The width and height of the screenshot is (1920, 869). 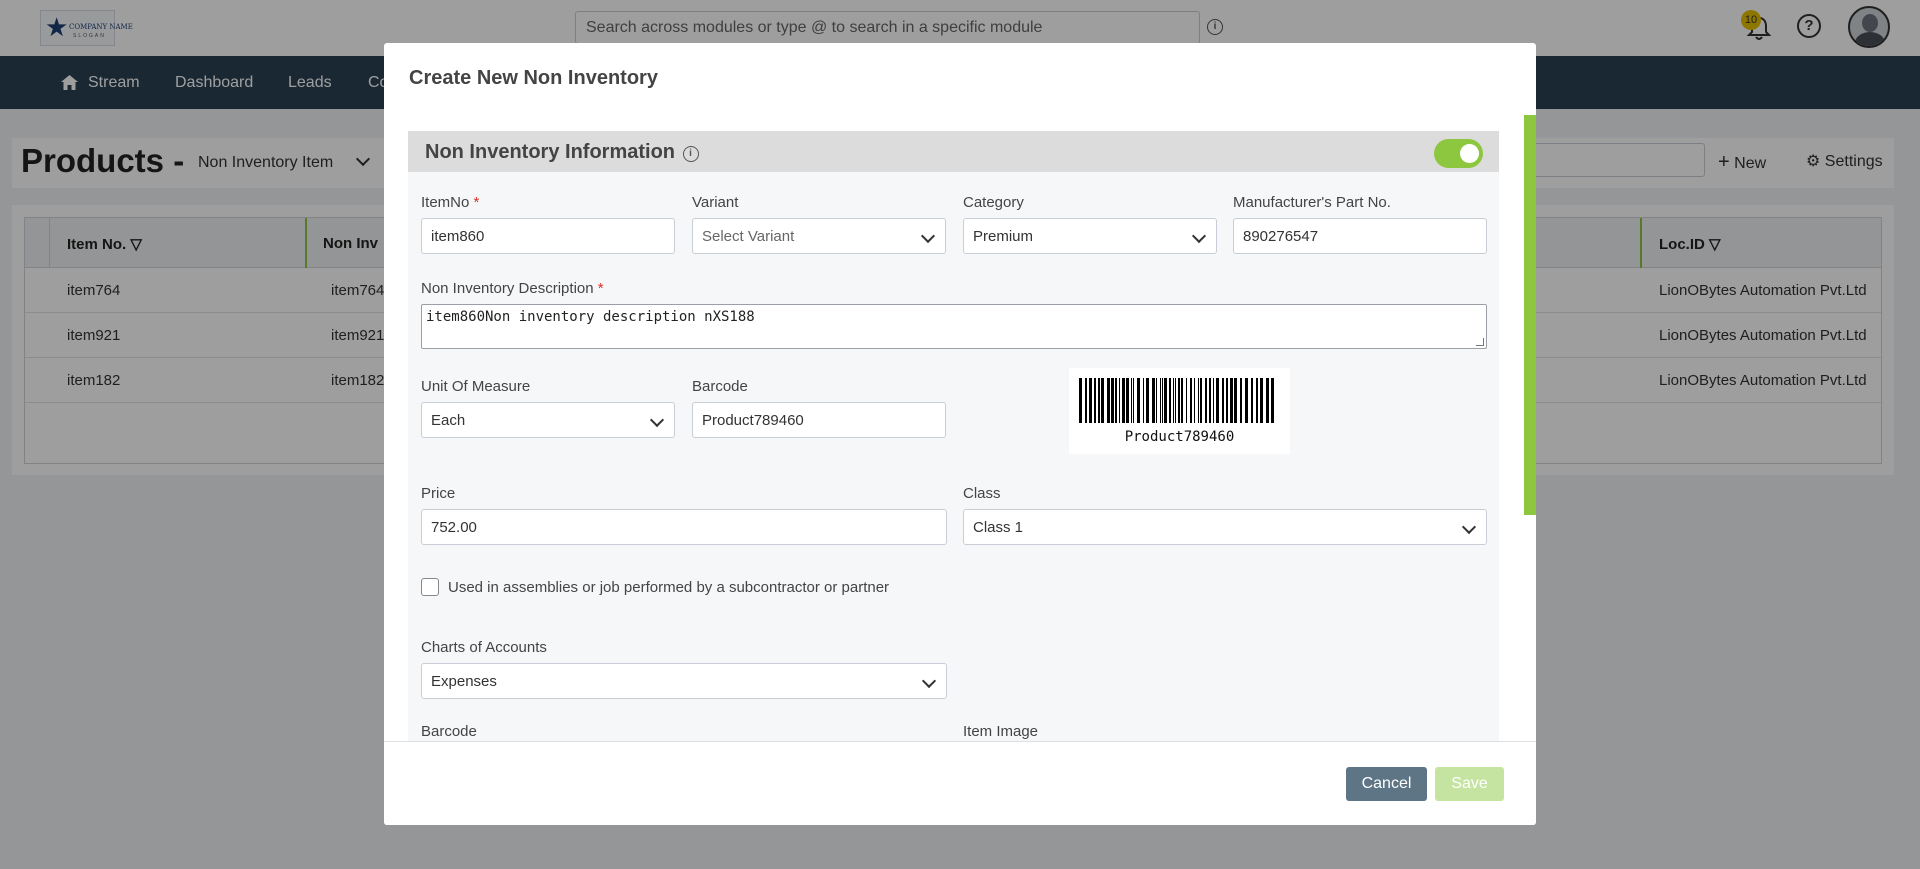 I want to click on assemblies-checkbox, so click(x=430, y=587).